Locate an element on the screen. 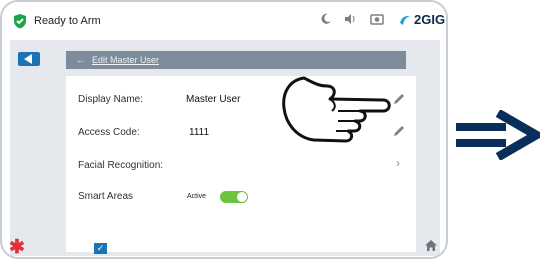 The width and height of the screenshot is (540, 259). facial-recognition-toggle is located at coordinates (234, 197).